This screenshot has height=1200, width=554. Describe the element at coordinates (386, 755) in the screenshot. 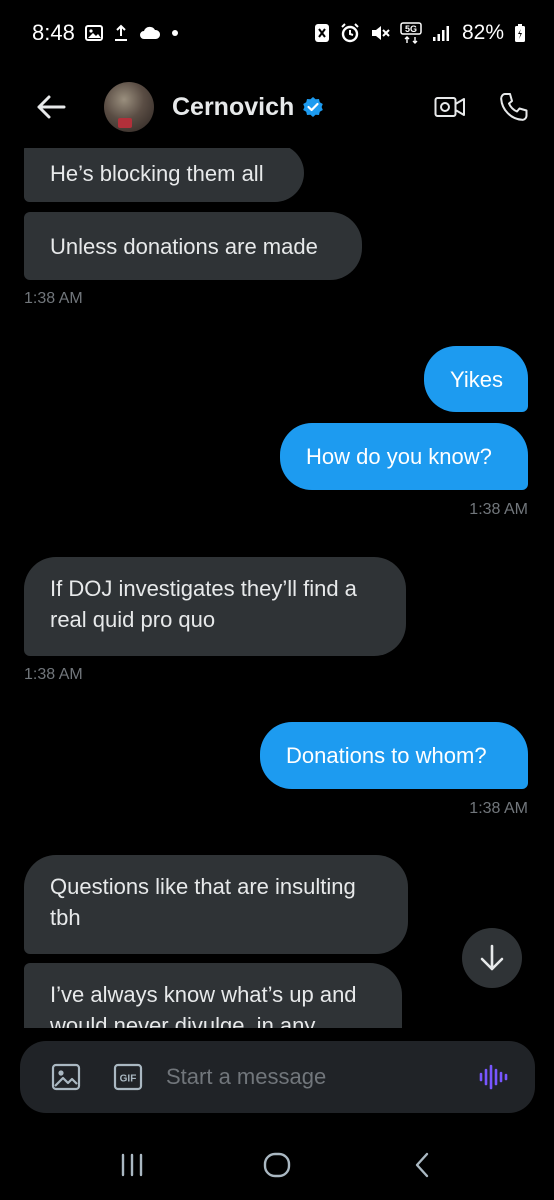

I see `message-text: Donations to whom?` at that location.